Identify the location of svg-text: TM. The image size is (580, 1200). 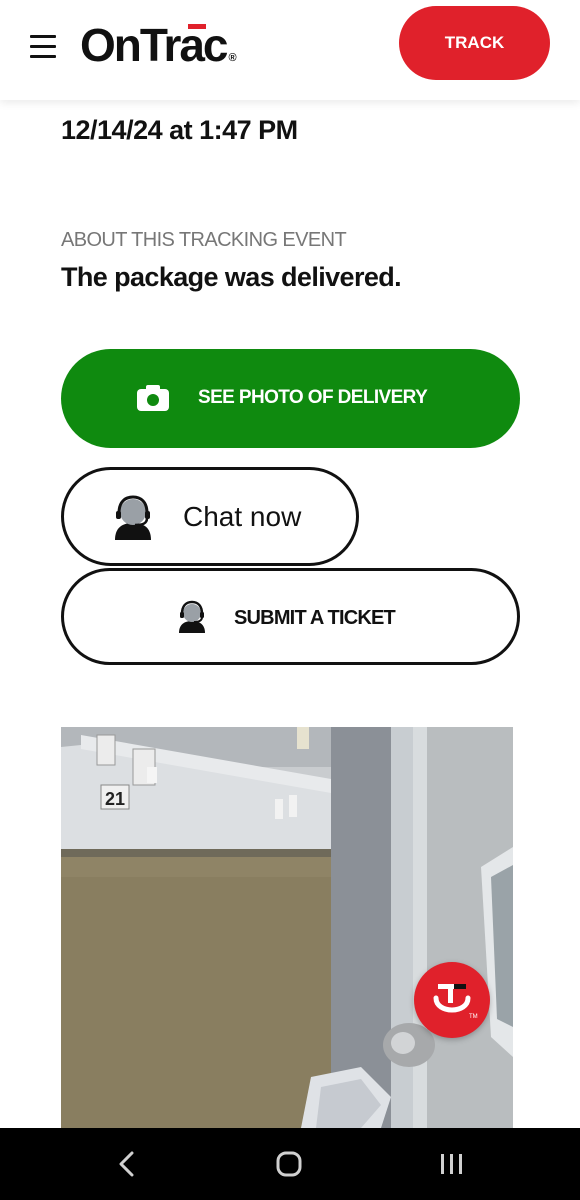
(473, 1017).